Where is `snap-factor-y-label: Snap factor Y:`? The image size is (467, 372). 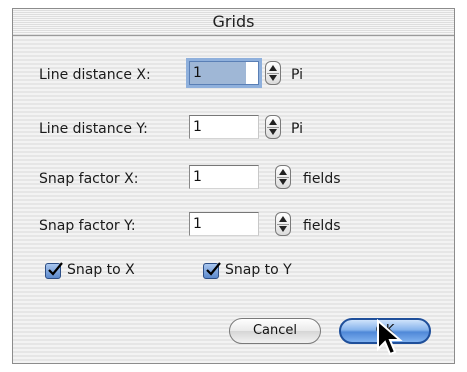
snap-factor-y-label: Snap factor Y: is located at coordinates (87, 226).